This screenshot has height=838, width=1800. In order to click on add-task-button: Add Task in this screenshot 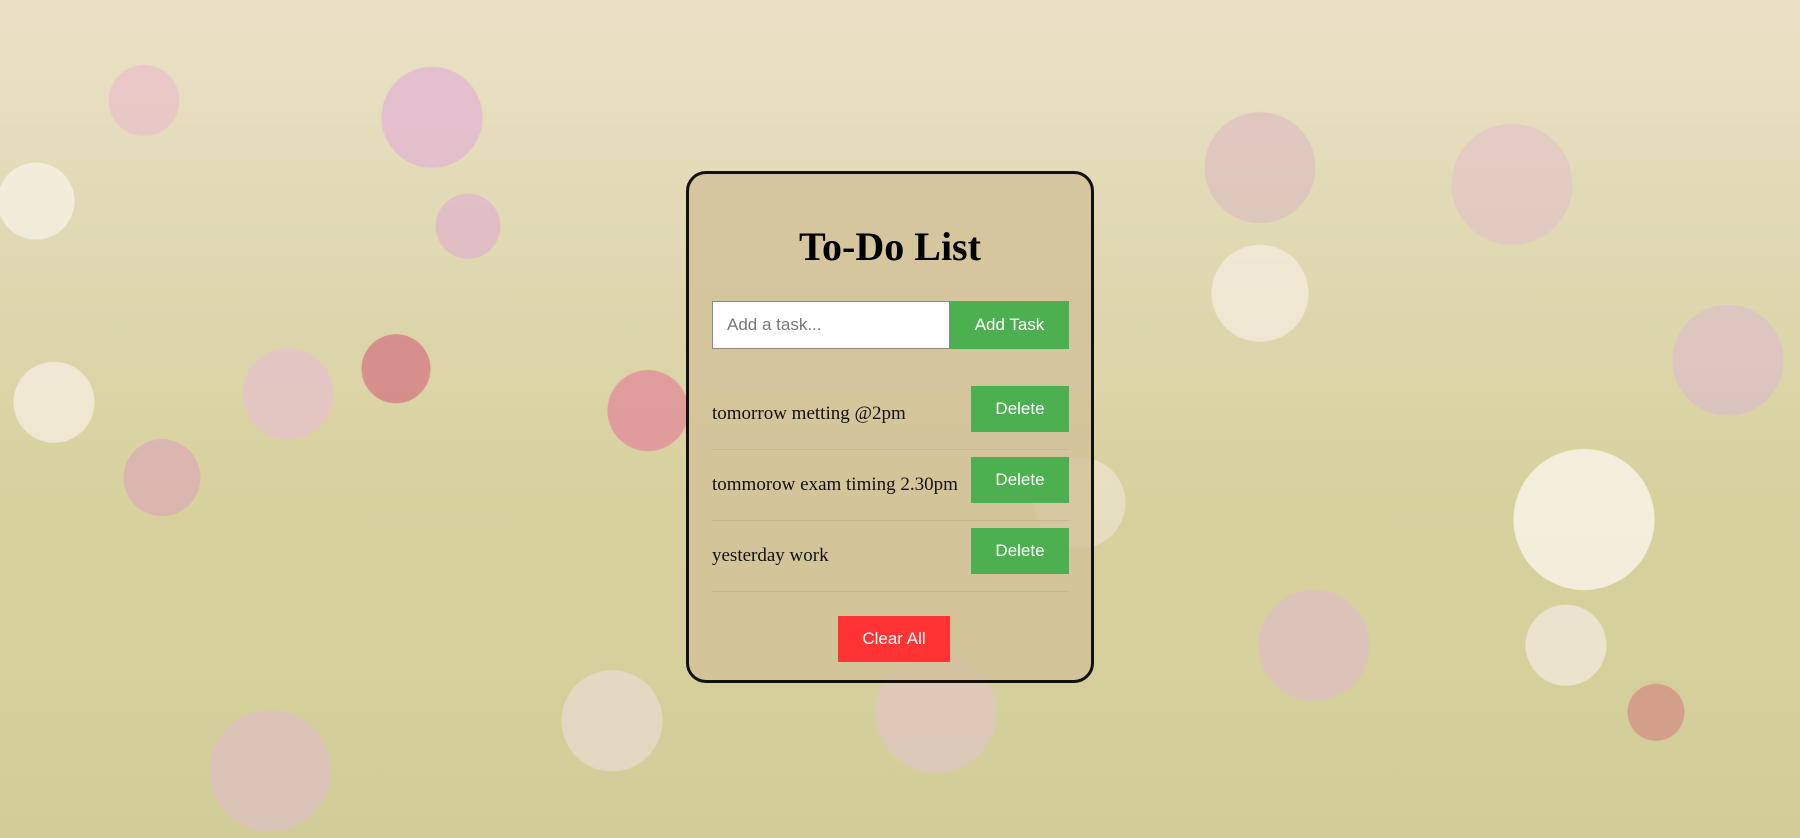, I will do `click(1009, 325)`.